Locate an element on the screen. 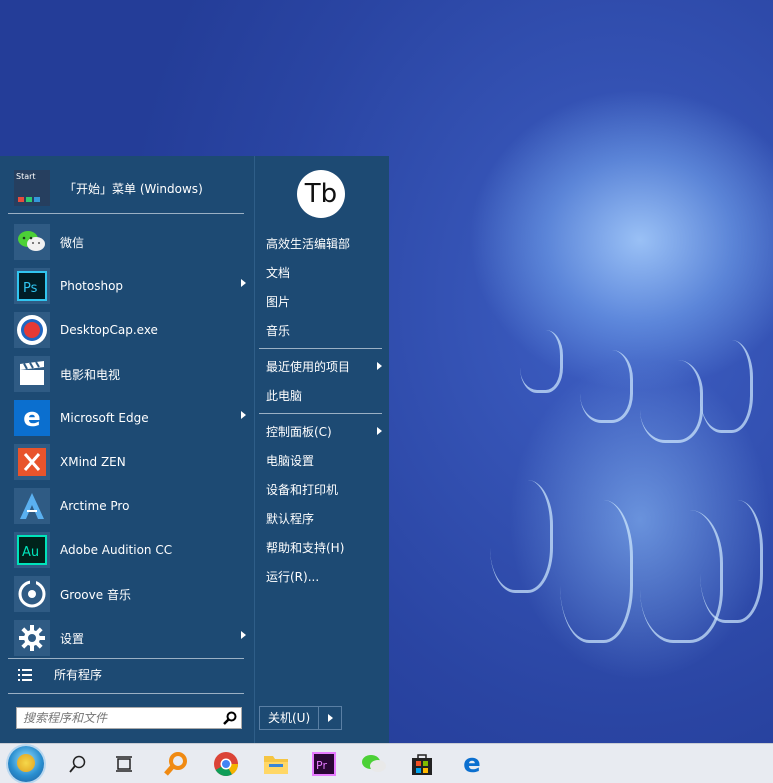 Image resolution: width=773 pixels, height=783 pixels. app-item-arctime: Arctime Pro is located at coordinates (132, 506).